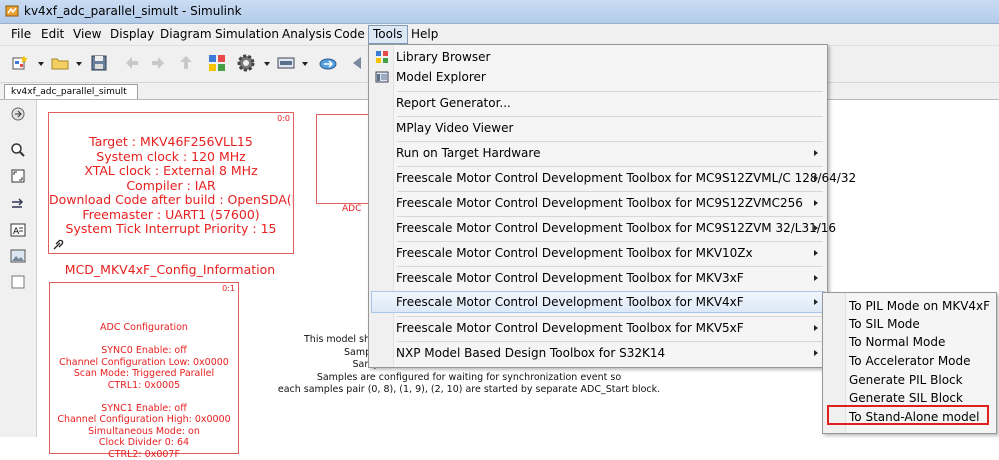 This screenshot has width=999, height=460. I want to click on simulink-app-icon, so click(12, 11).